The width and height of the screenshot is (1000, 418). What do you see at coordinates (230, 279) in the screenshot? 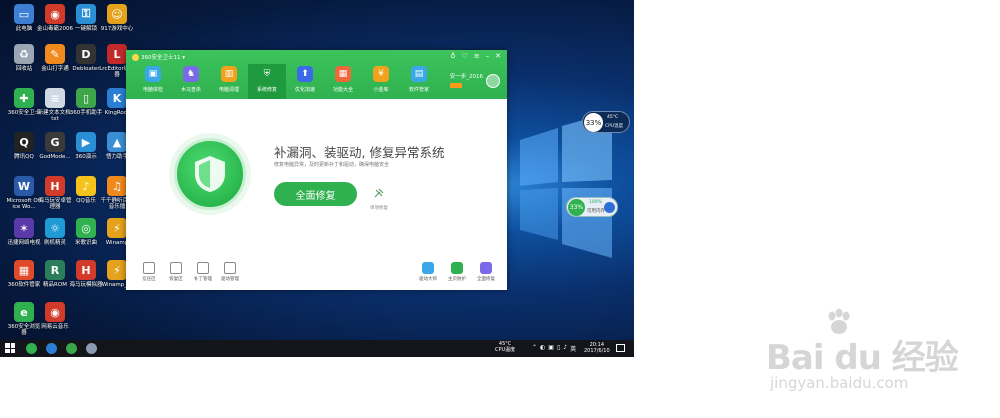
I see `tool-label: 驱动管理` at bounding box center [230, 279].